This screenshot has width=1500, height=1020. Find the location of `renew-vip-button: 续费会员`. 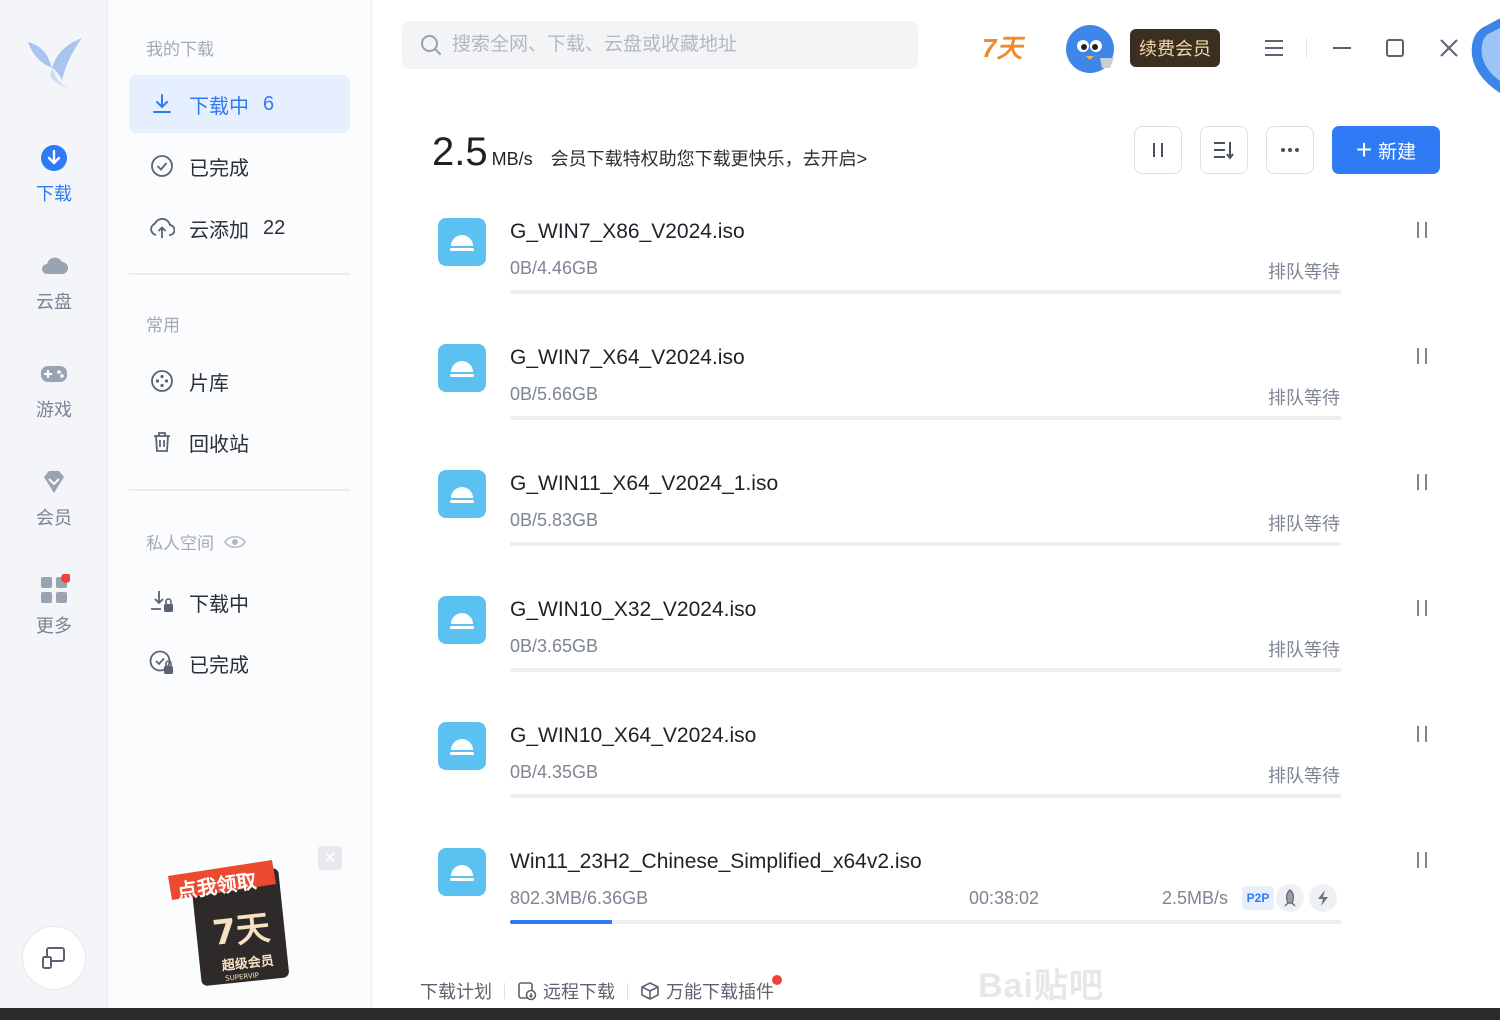

renew-vip-button: 续费会员 is located at coordinates (1175, 48).